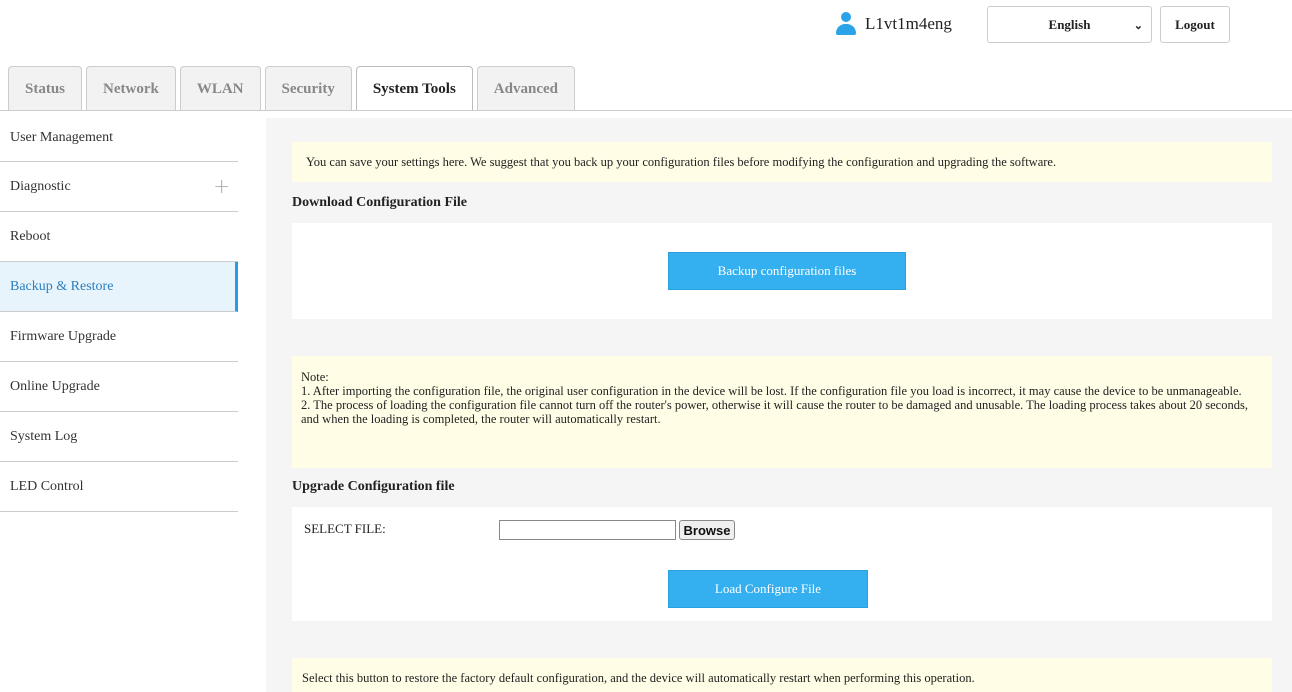  I want to click on language-select: English ⌄, so click(1069, 24).